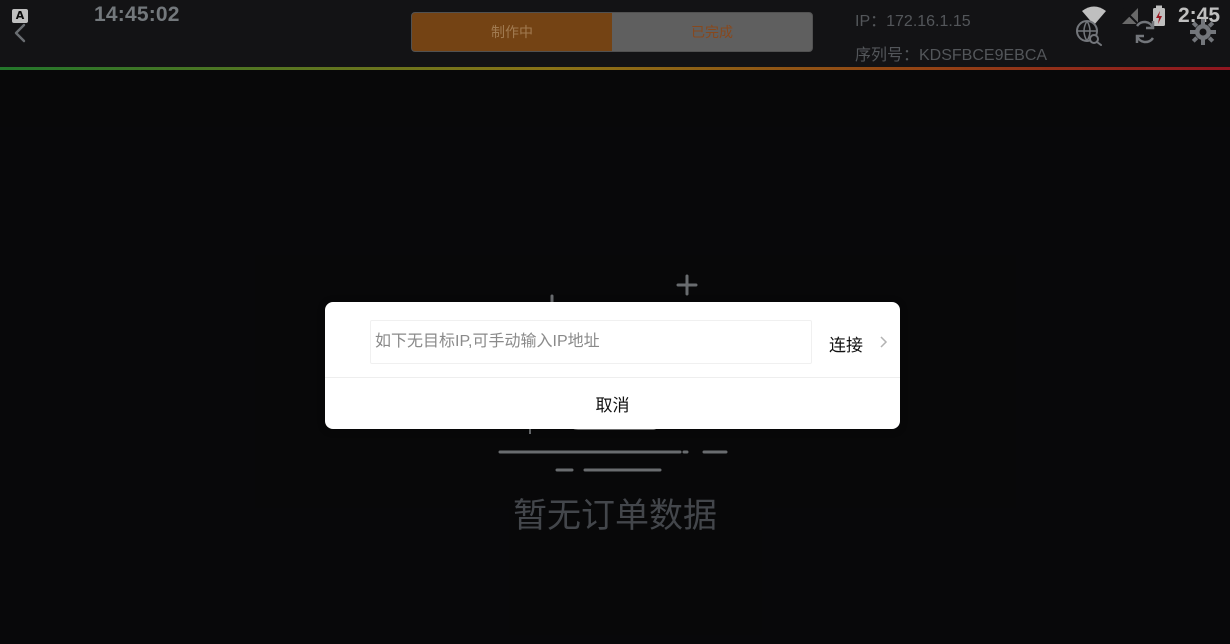 This screenshot has width=1230, height=644. What do you see at coordinates (1089, 32) in the screenshot?
I see `globe-search-icon` at bounding box center [1089, 32].